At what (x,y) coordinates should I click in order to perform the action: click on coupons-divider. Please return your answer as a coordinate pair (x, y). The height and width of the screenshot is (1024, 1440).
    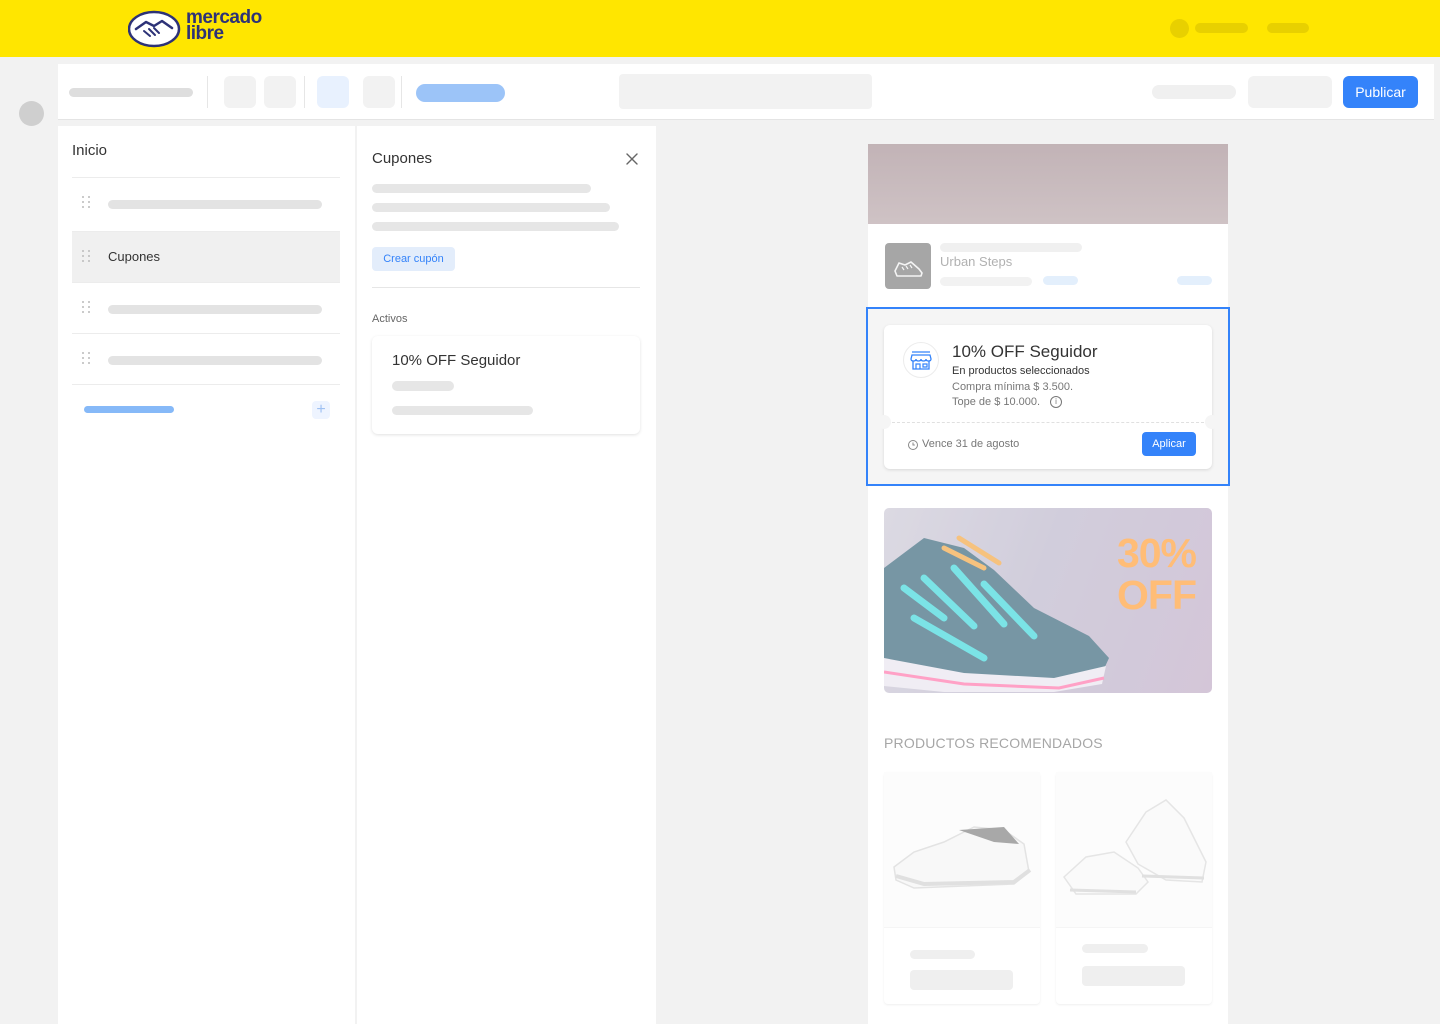
    Looking at the image, I should click on (506, 287).